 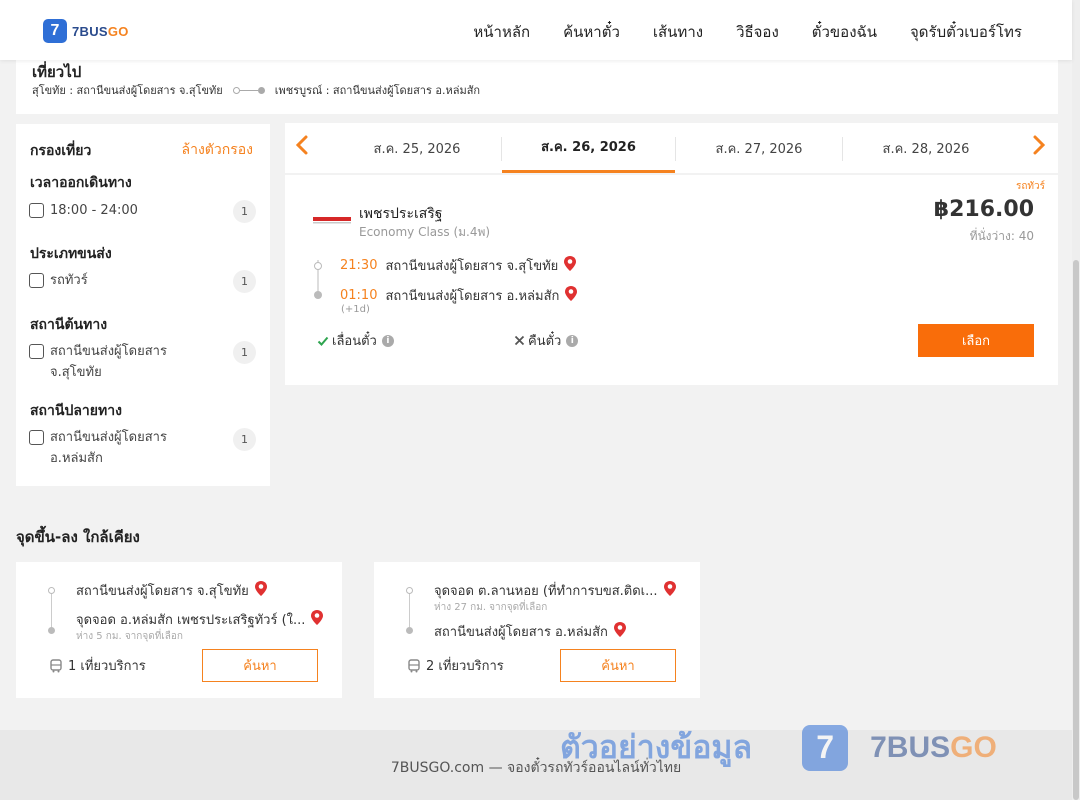 What do you see at coordinates (217, 150) in the screenshot?
I see `clear-filter-link: ล้างตัวกรอง` at bounding box center [217, 150].